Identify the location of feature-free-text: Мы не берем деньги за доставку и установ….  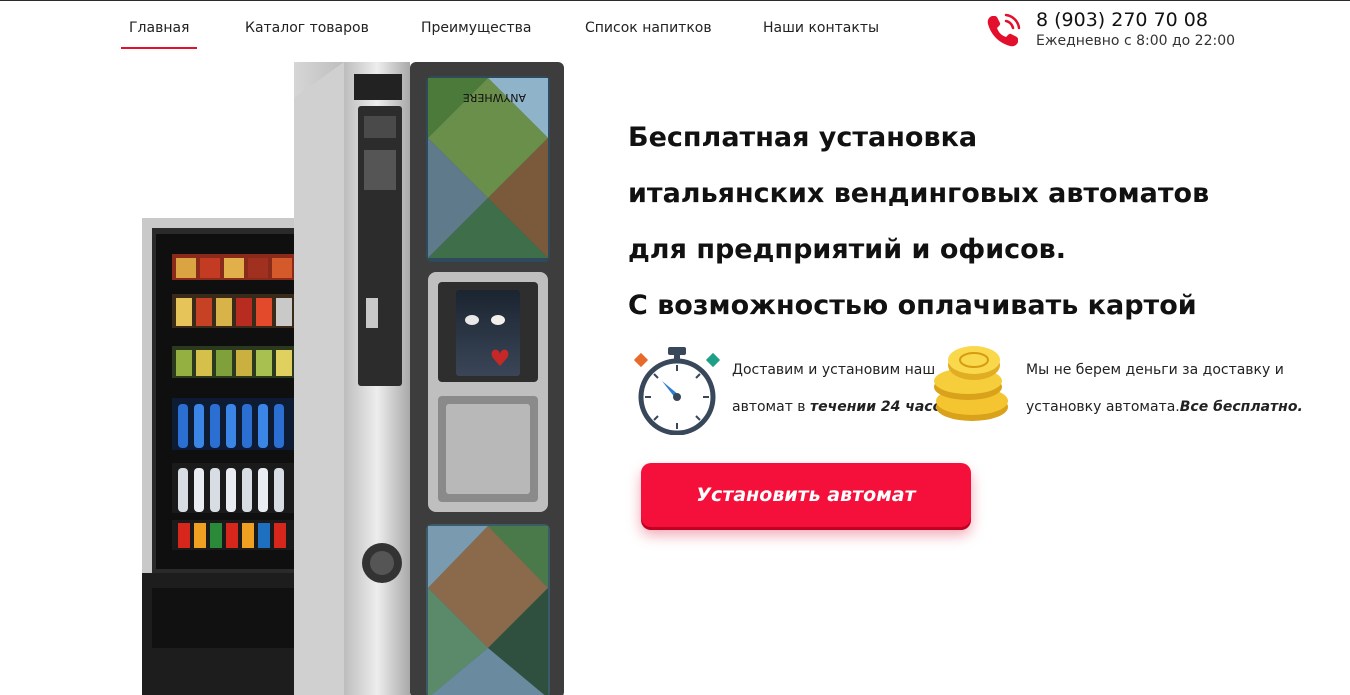
(1164, 389).